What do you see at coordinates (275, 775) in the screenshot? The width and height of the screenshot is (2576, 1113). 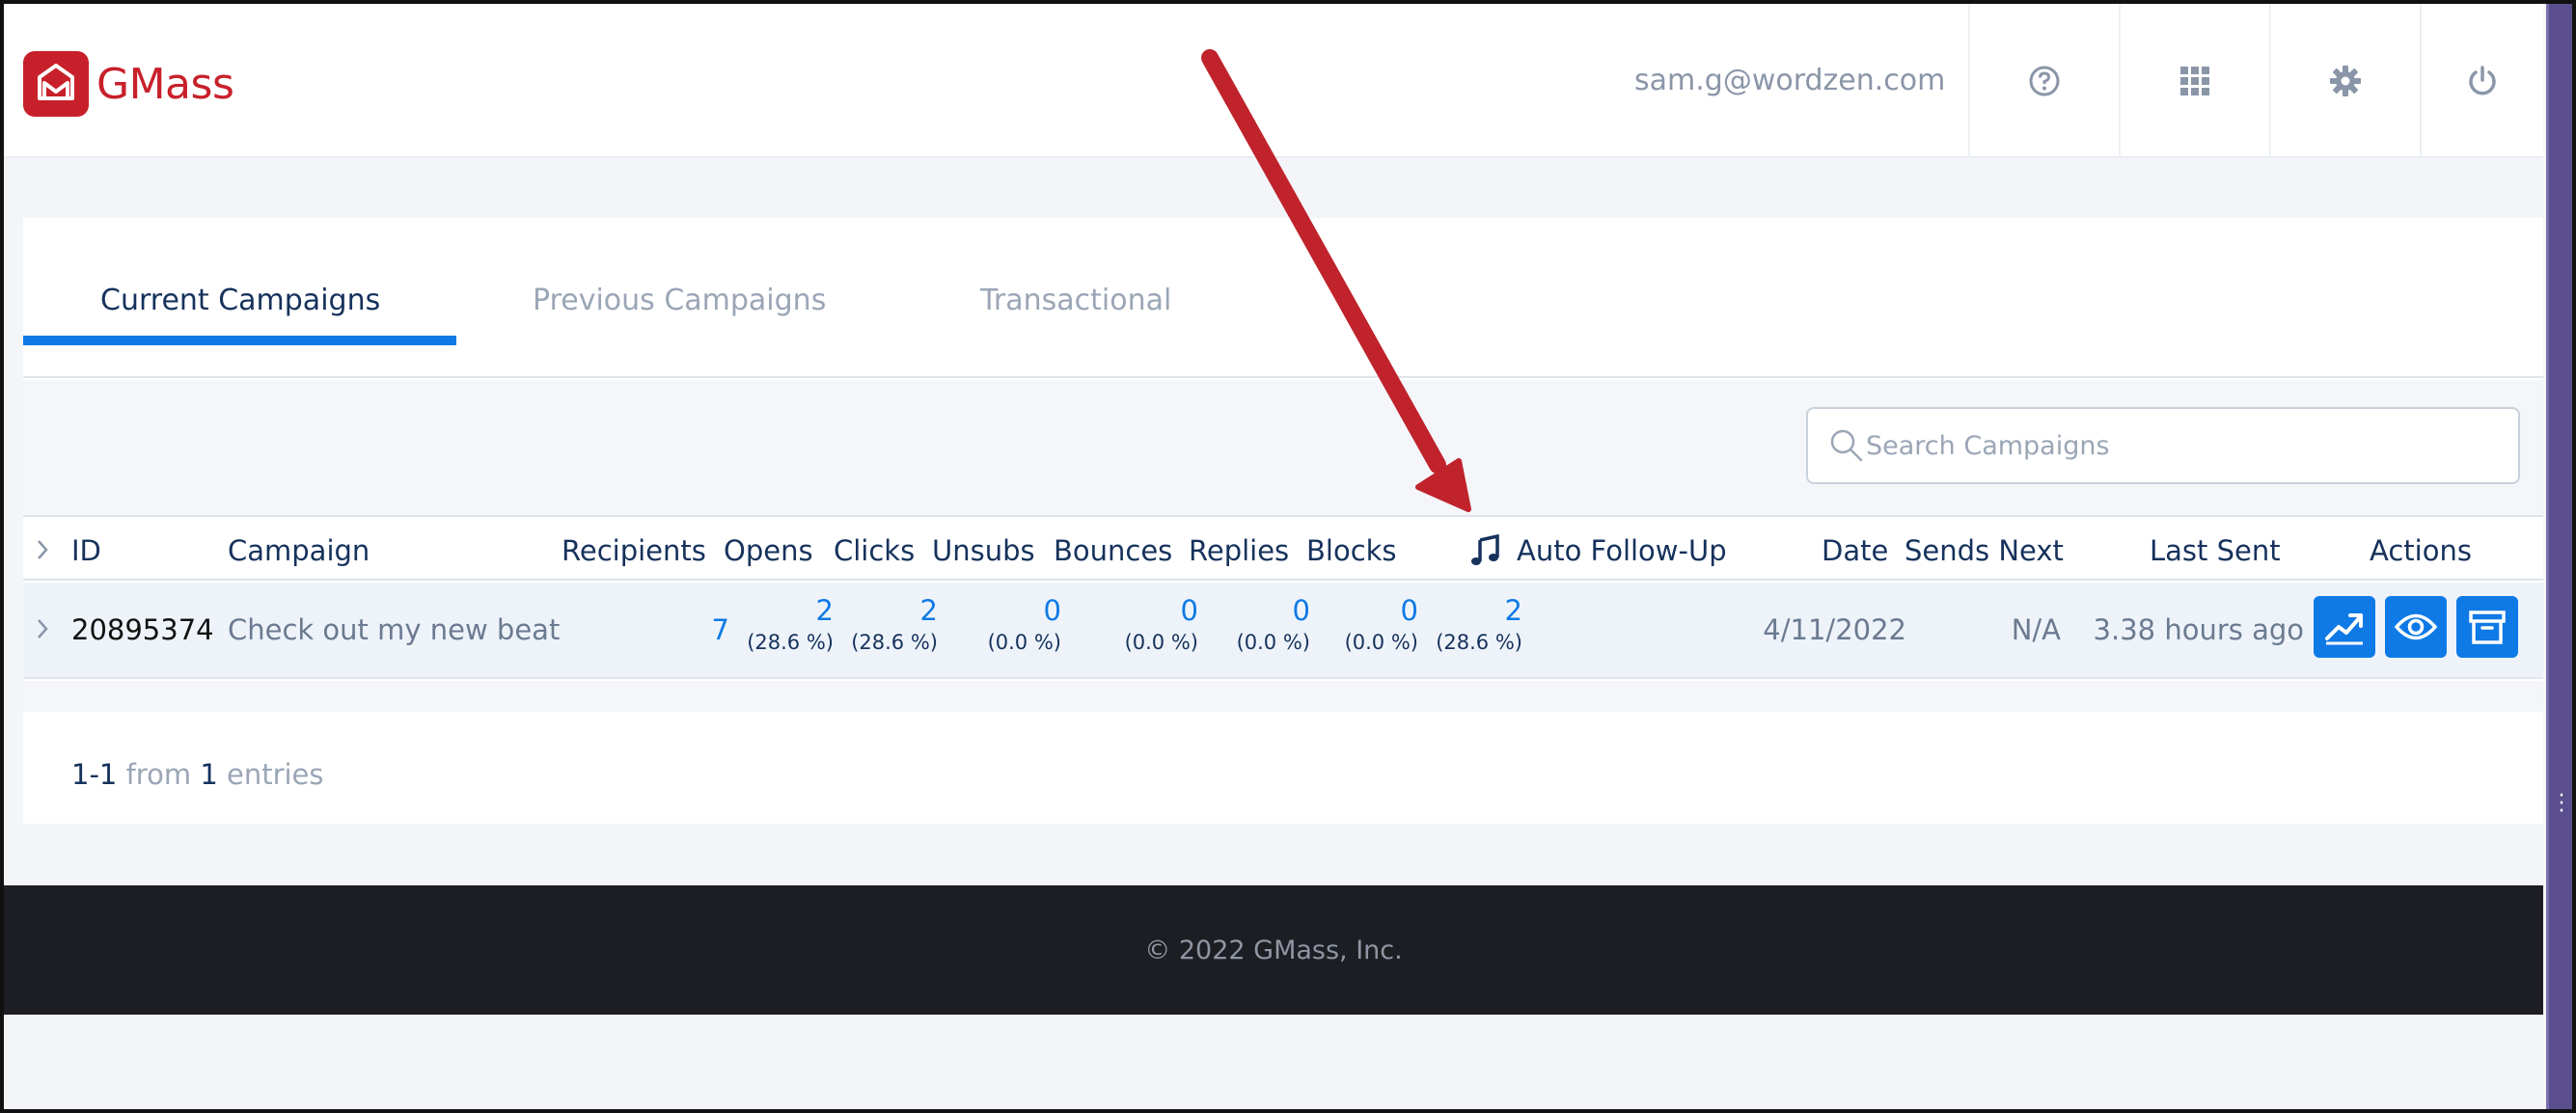 I see `pagination-entries-label: entries` at bounding box center [275, 775].